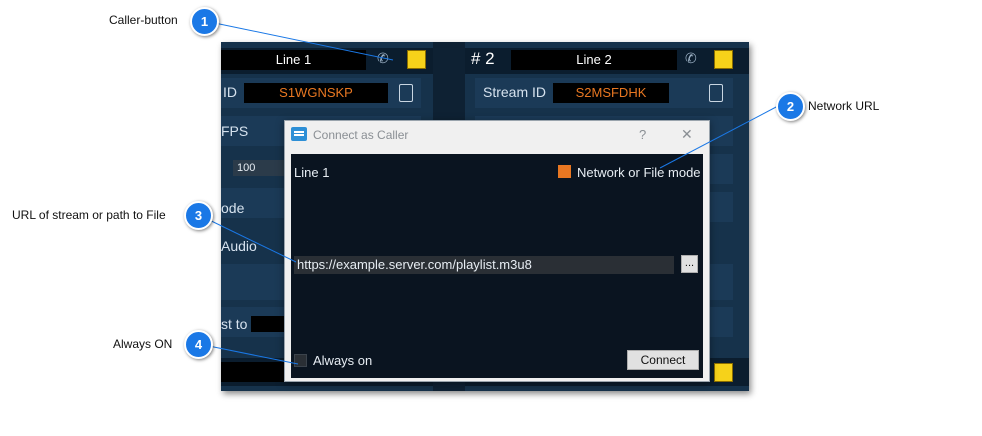  Describe the element at coordinates (790, 106) in the screenshot. I see `callout-badge-2: 2` at that location.